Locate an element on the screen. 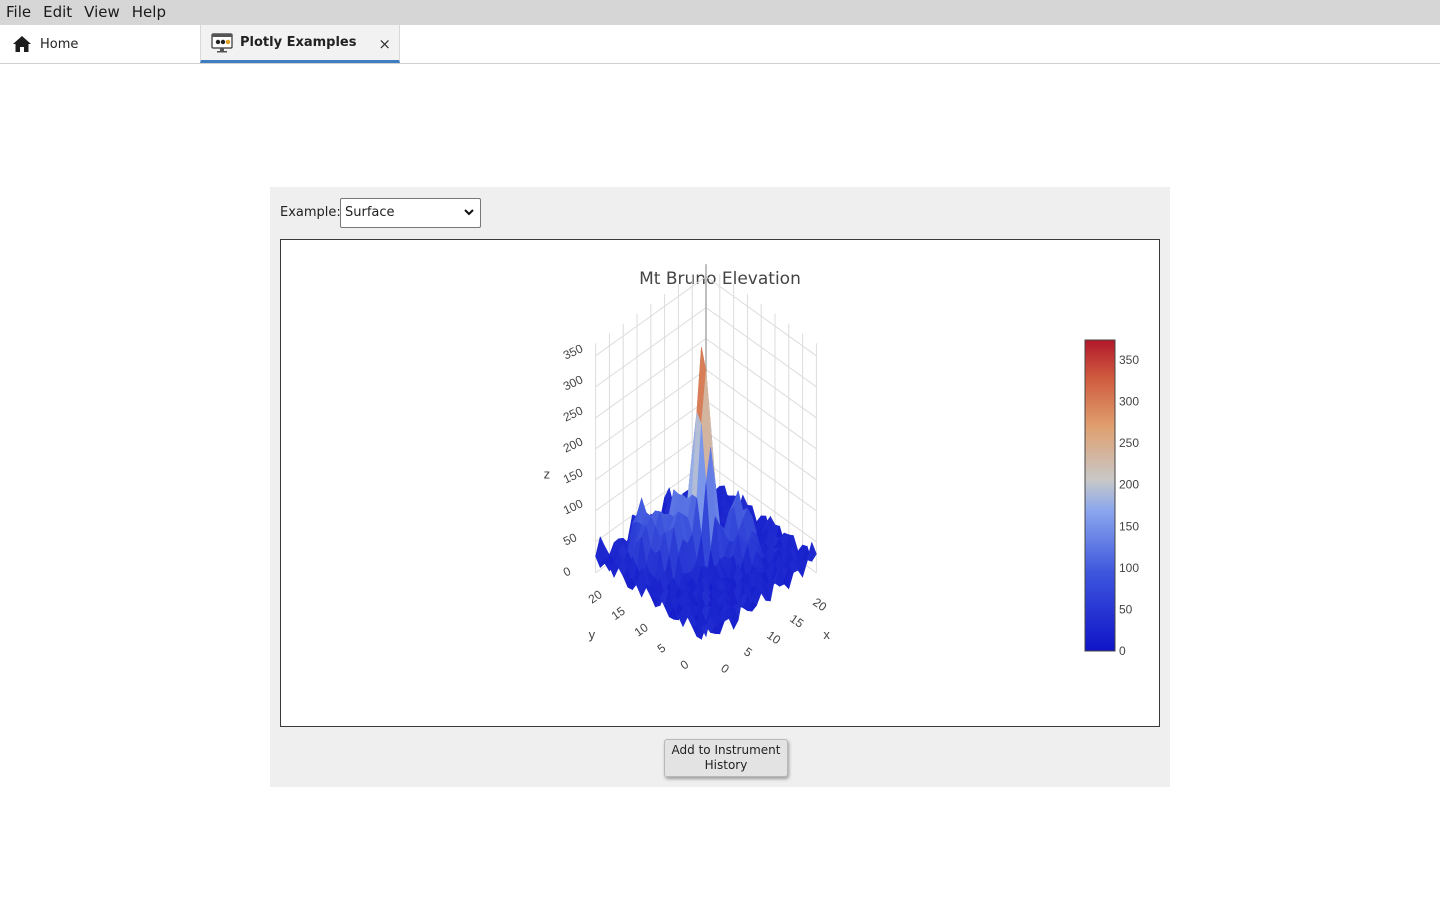  y-tick-label: 20 is located at coordinates (595, 596).